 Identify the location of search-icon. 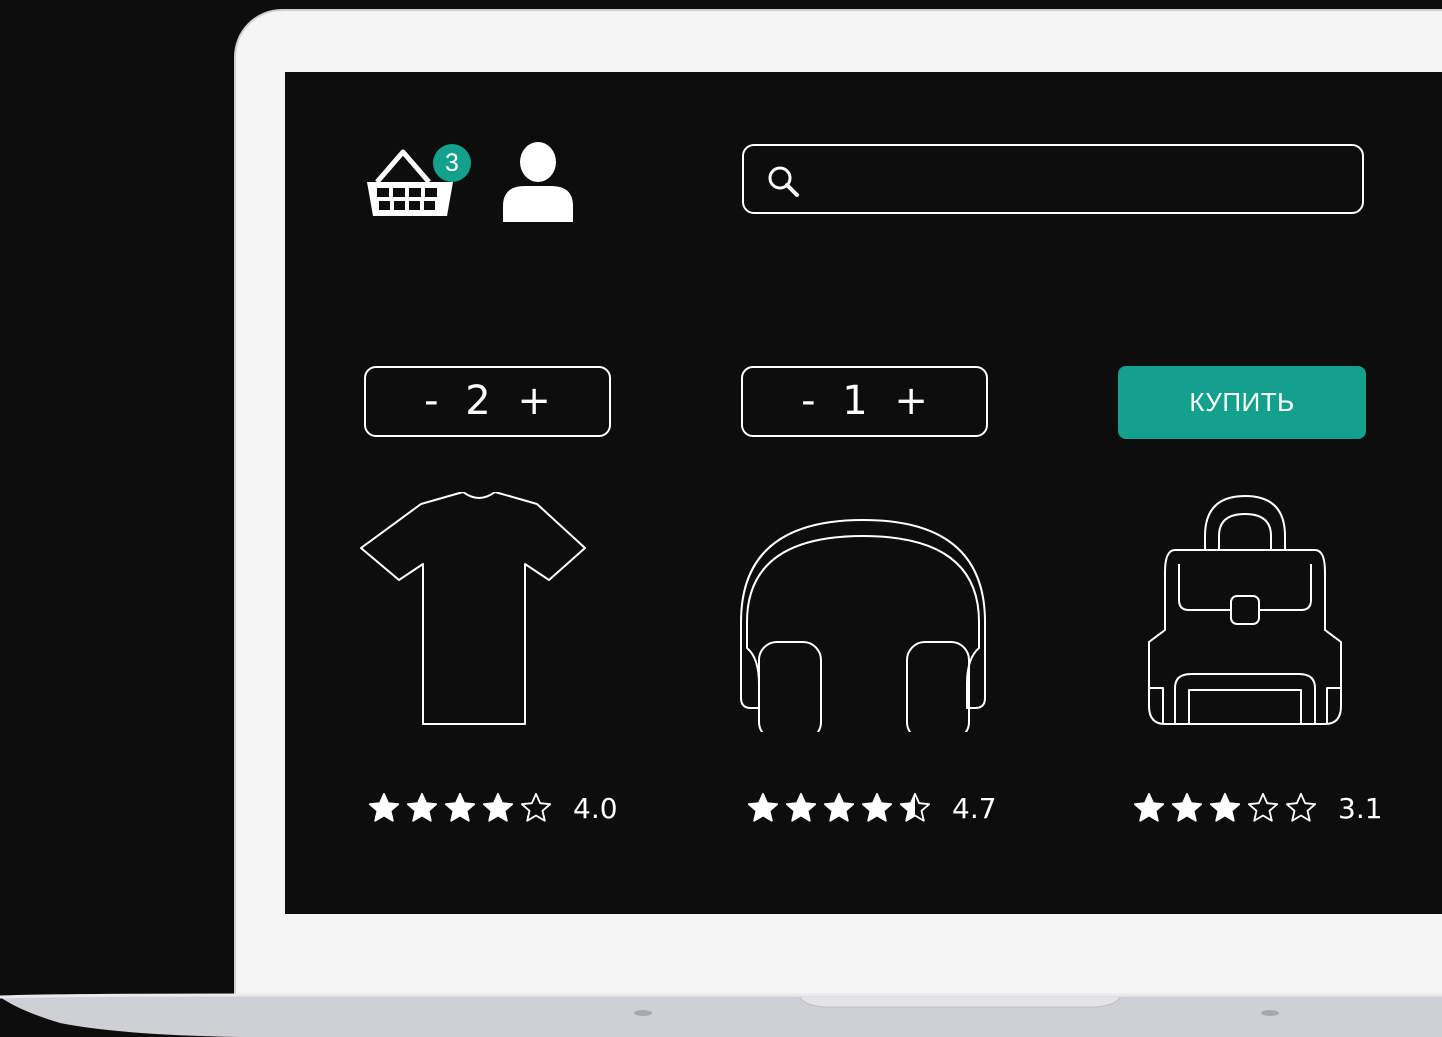
(784, 182).